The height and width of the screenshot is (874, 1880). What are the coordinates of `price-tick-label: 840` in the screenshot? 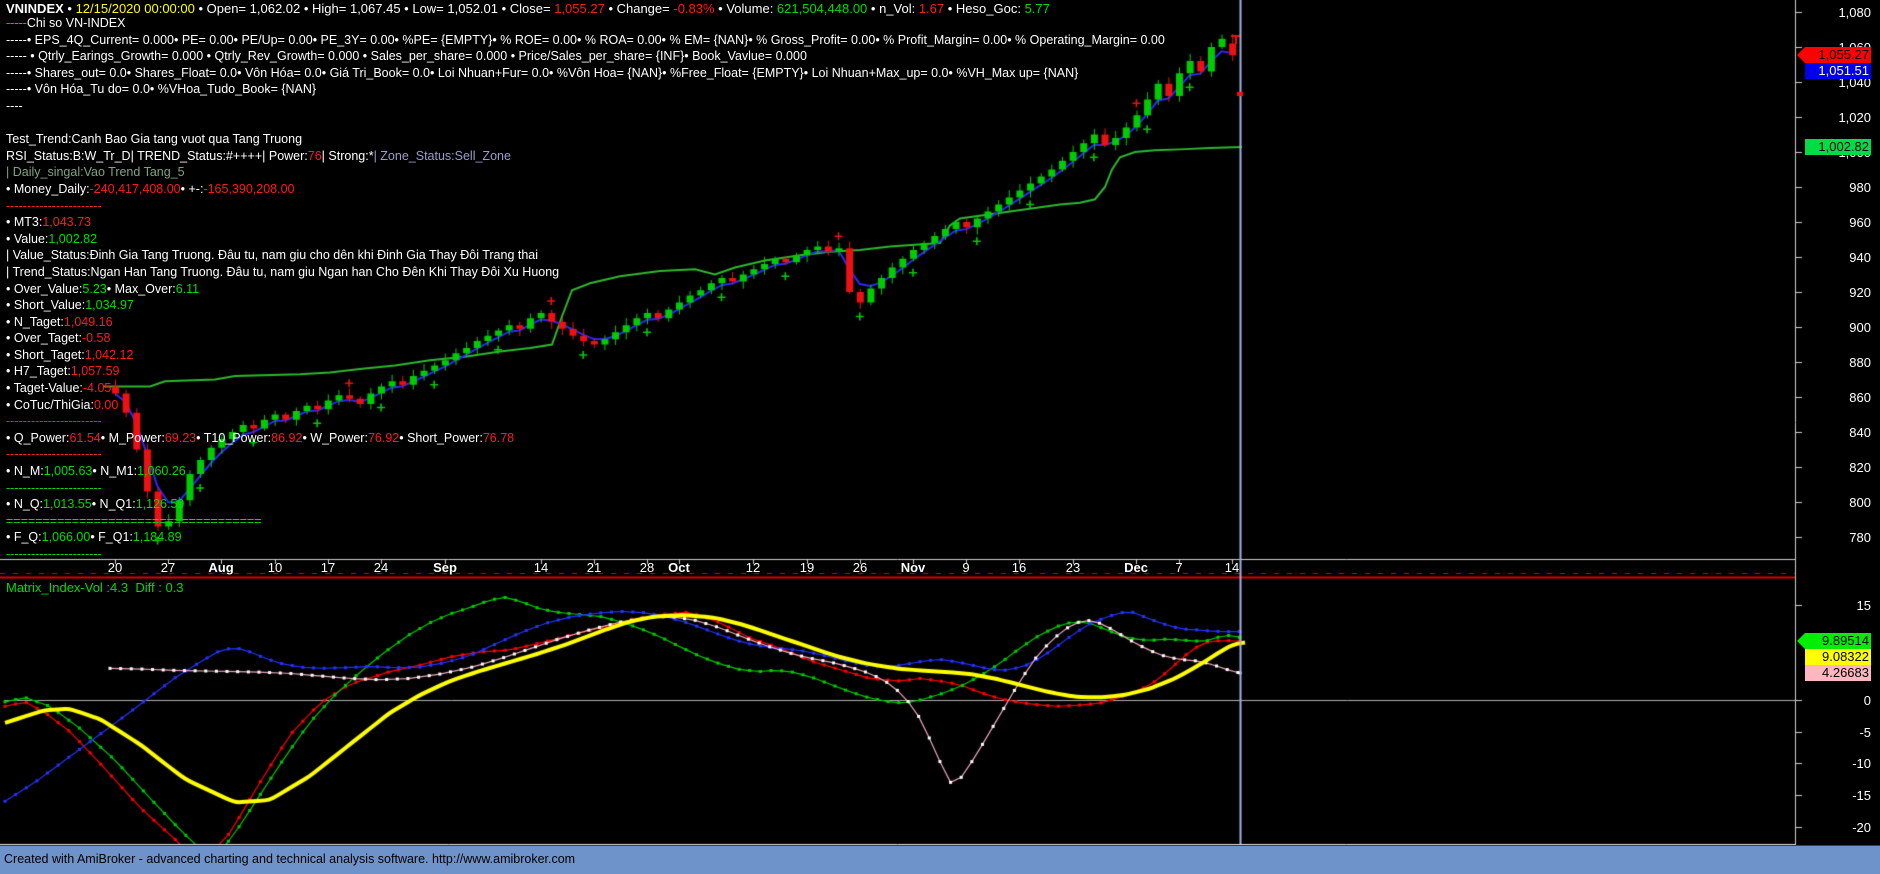 It's located at (1860, 432).